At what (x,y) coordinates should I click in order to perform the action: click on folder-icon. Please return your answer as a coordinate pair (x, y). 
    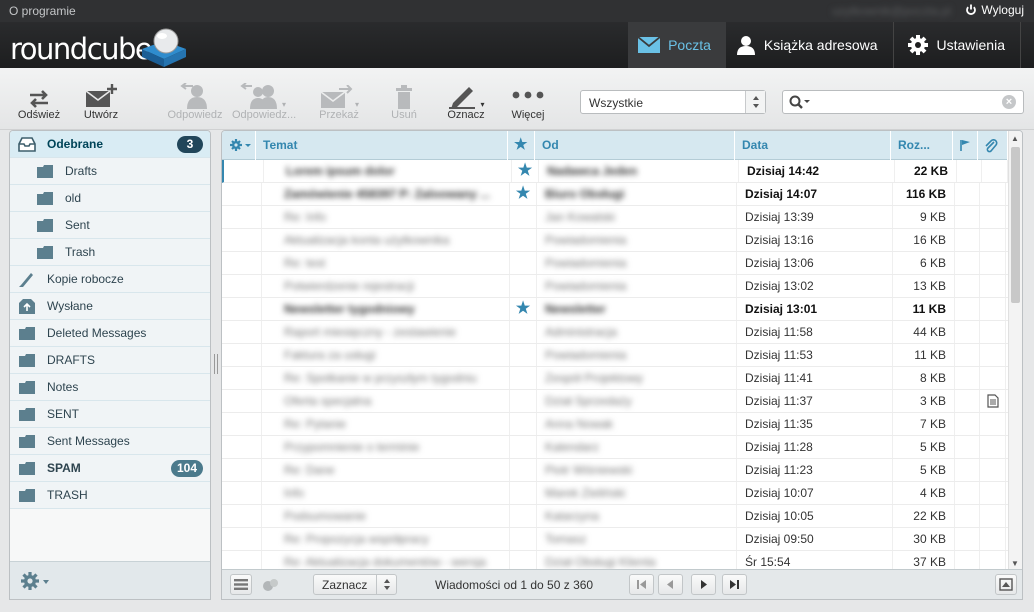
    Looking at the image, I should click on (27, 333).